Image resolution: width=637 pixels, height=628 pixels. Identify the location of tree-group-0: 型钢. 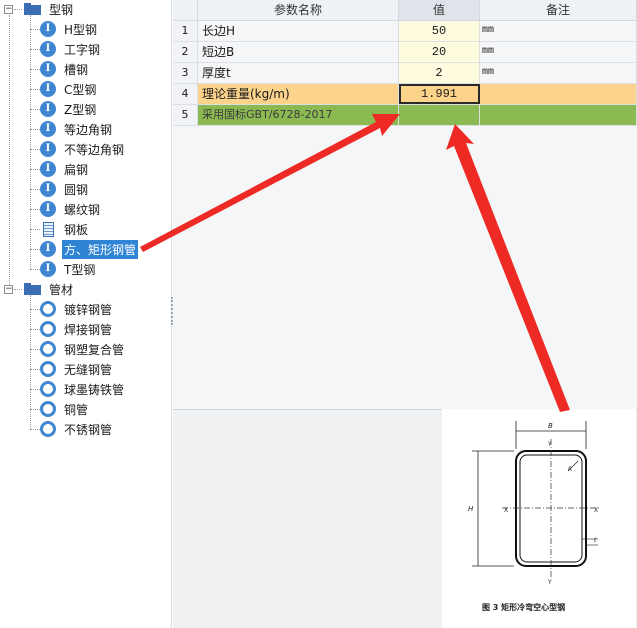
(49, 9).